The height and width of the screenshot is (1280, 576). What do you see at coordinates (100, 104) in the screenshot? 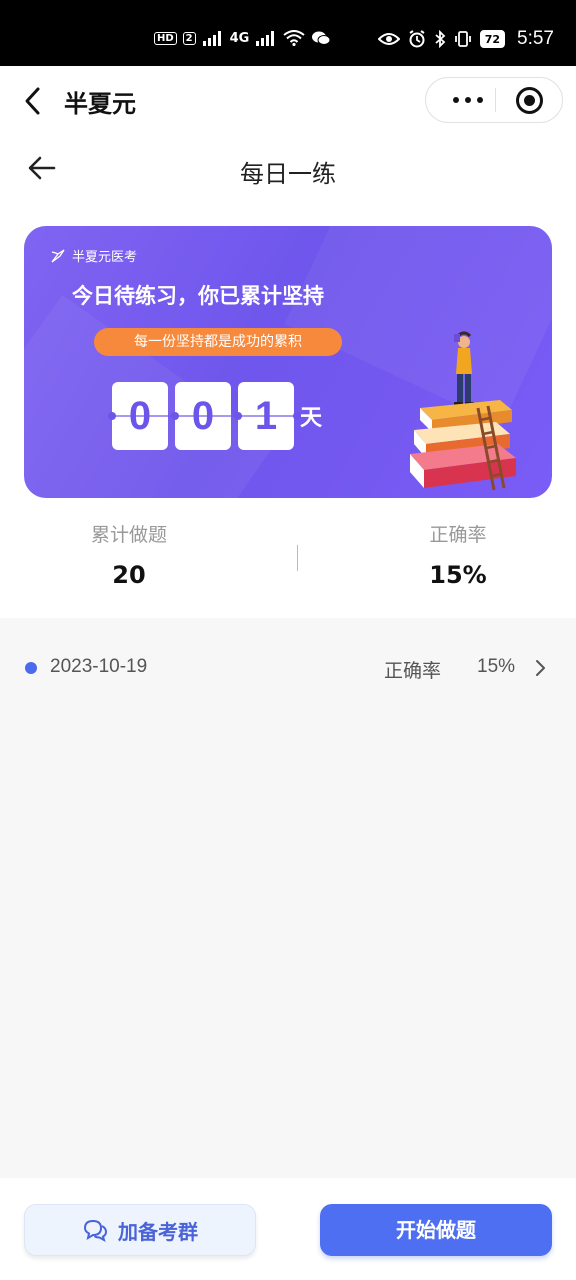
I see `app-title: 半夏元` at bounding box center [100, 104].